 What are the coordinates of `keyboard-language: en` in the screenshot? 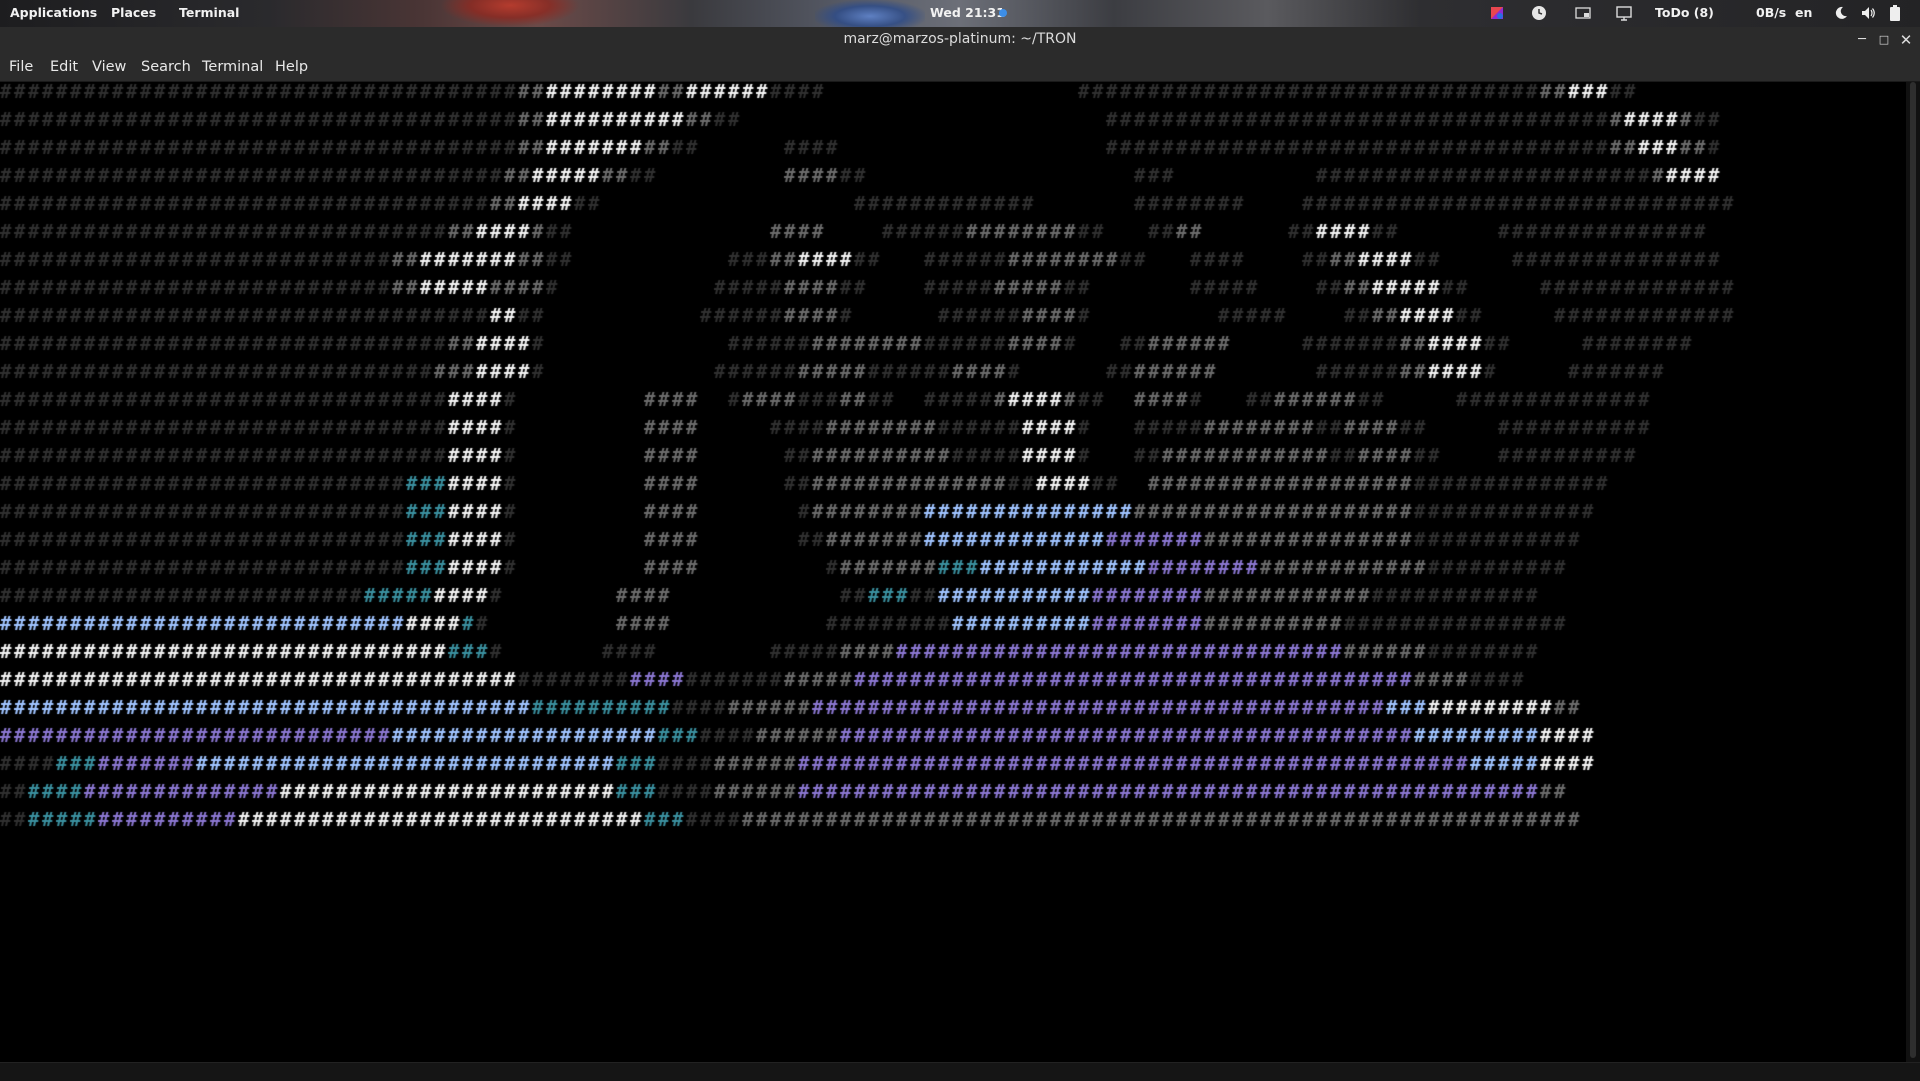 It's located at (1803, 12).